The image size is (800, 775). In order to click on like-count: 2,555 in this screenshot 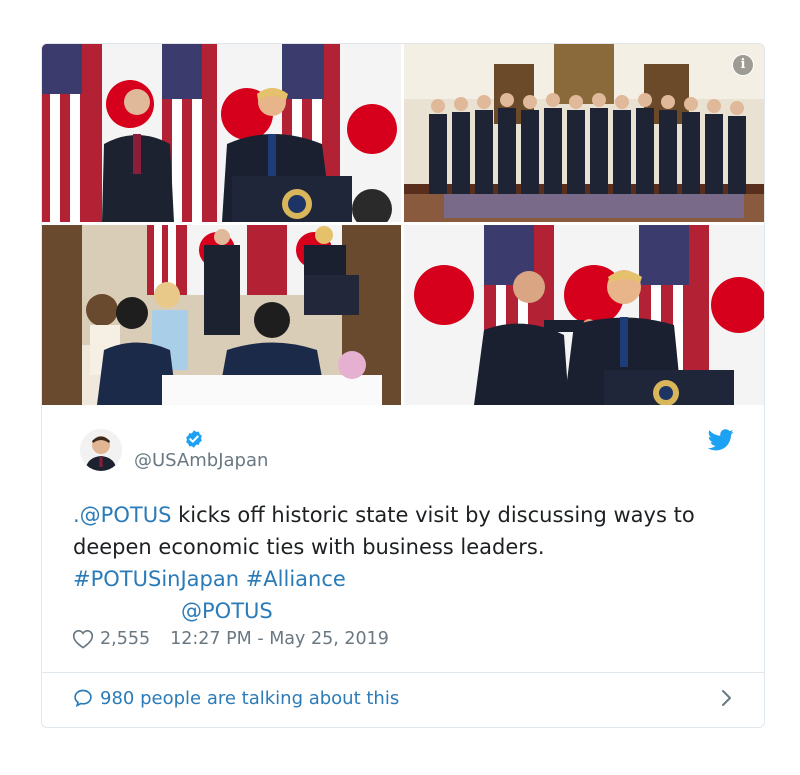, I will do `click(125, 639)`.